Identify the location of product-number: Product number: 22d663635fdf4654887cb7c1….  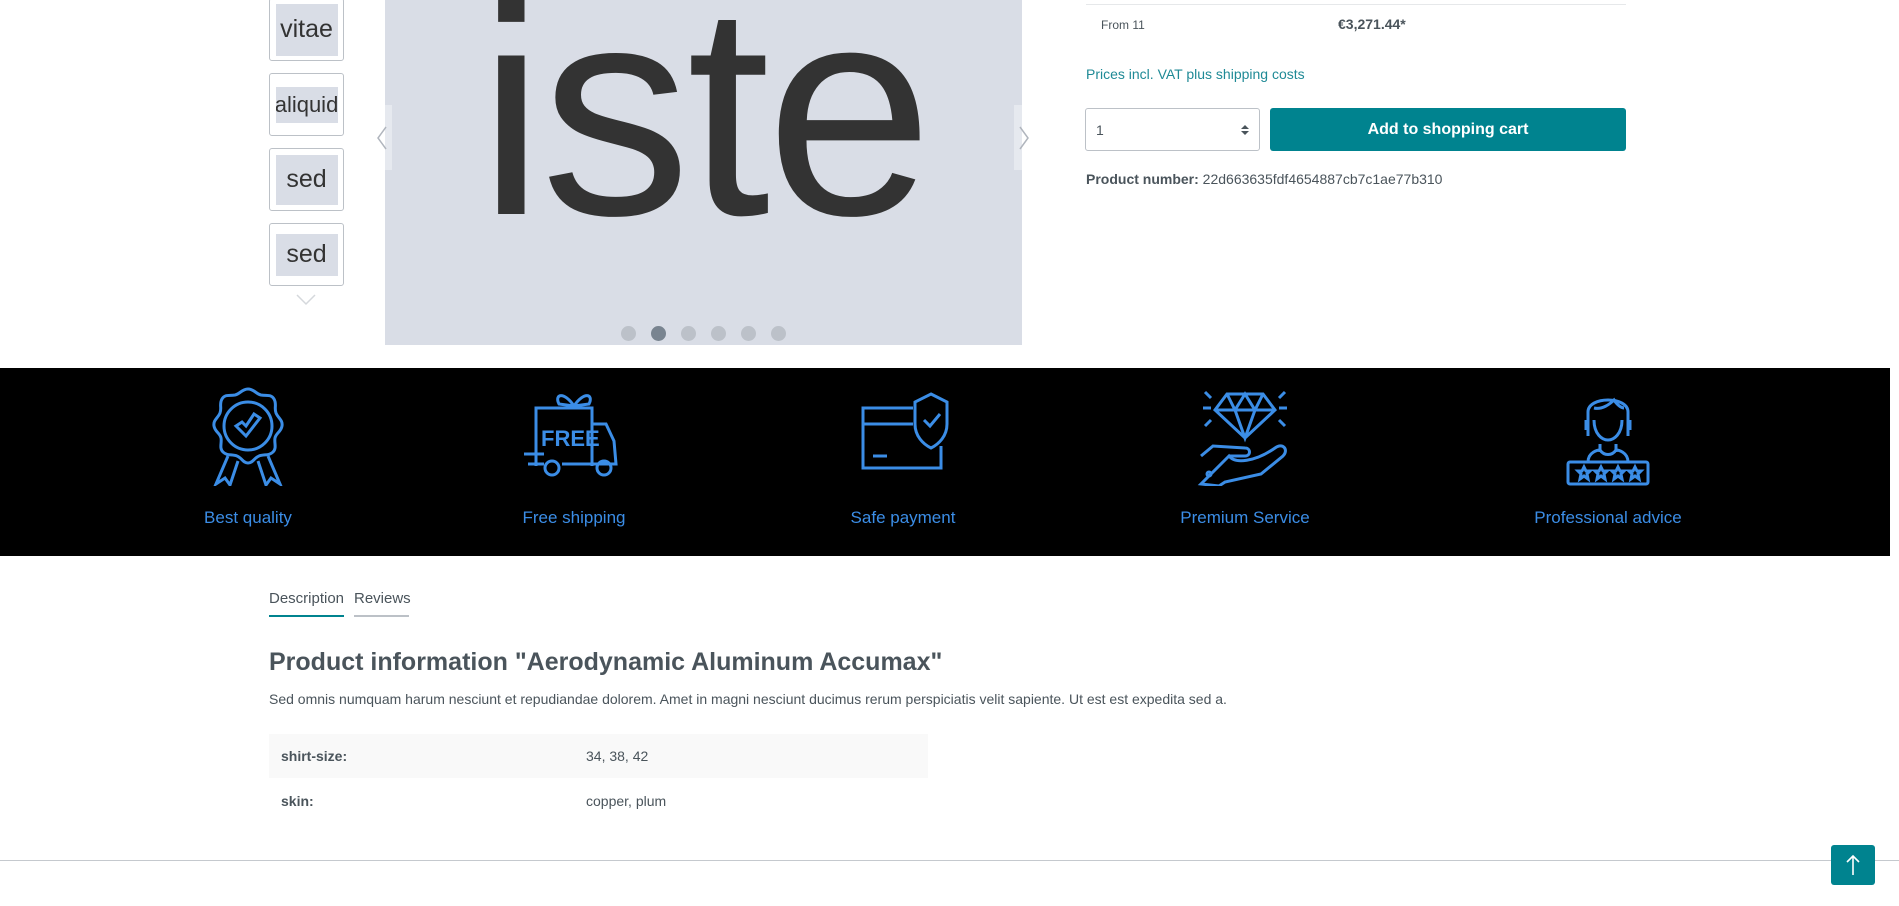
(1264, 179).